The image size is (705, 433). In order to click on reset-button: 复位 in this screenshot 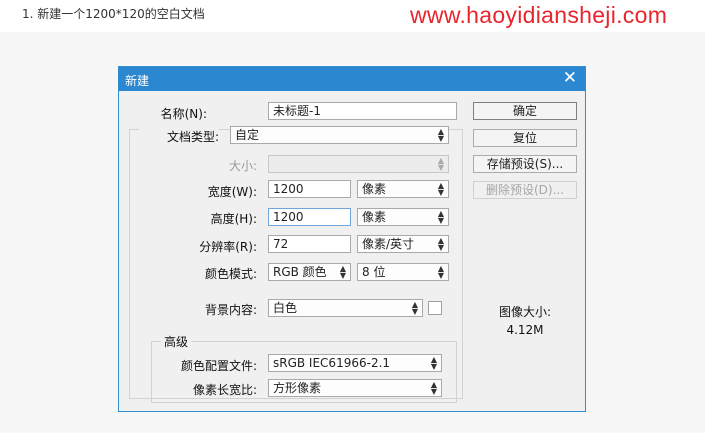, I will do `click(525, 138)`.